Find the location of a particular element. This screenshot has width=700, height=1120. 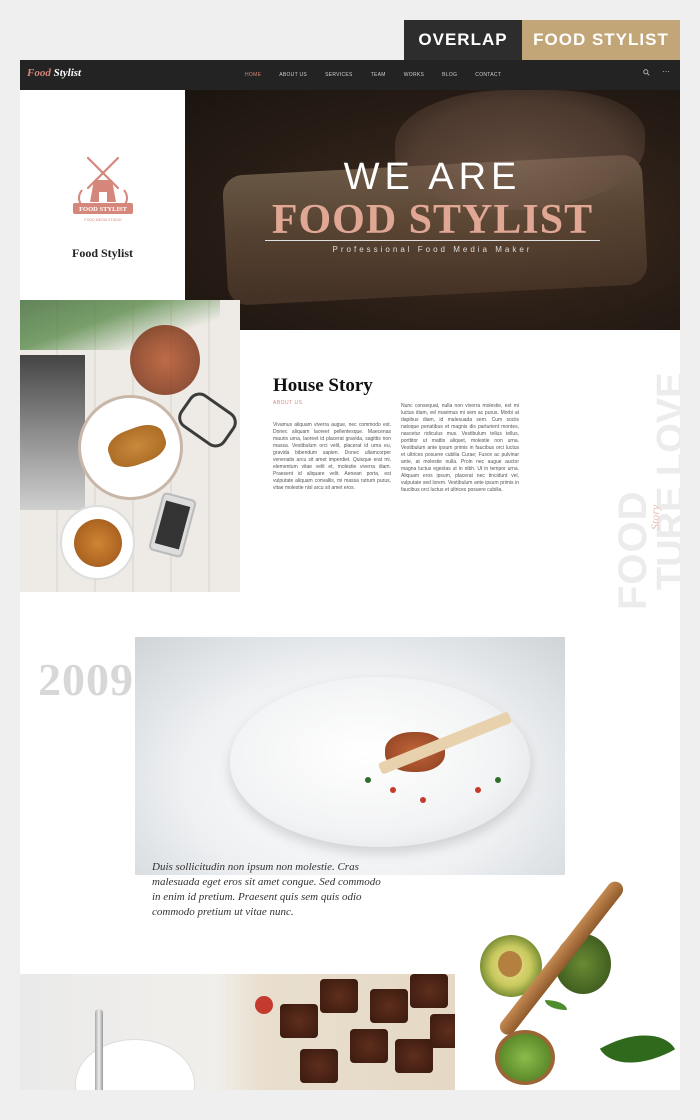

nav-item-contact: CONTACT is located at coordinates (488, 75).